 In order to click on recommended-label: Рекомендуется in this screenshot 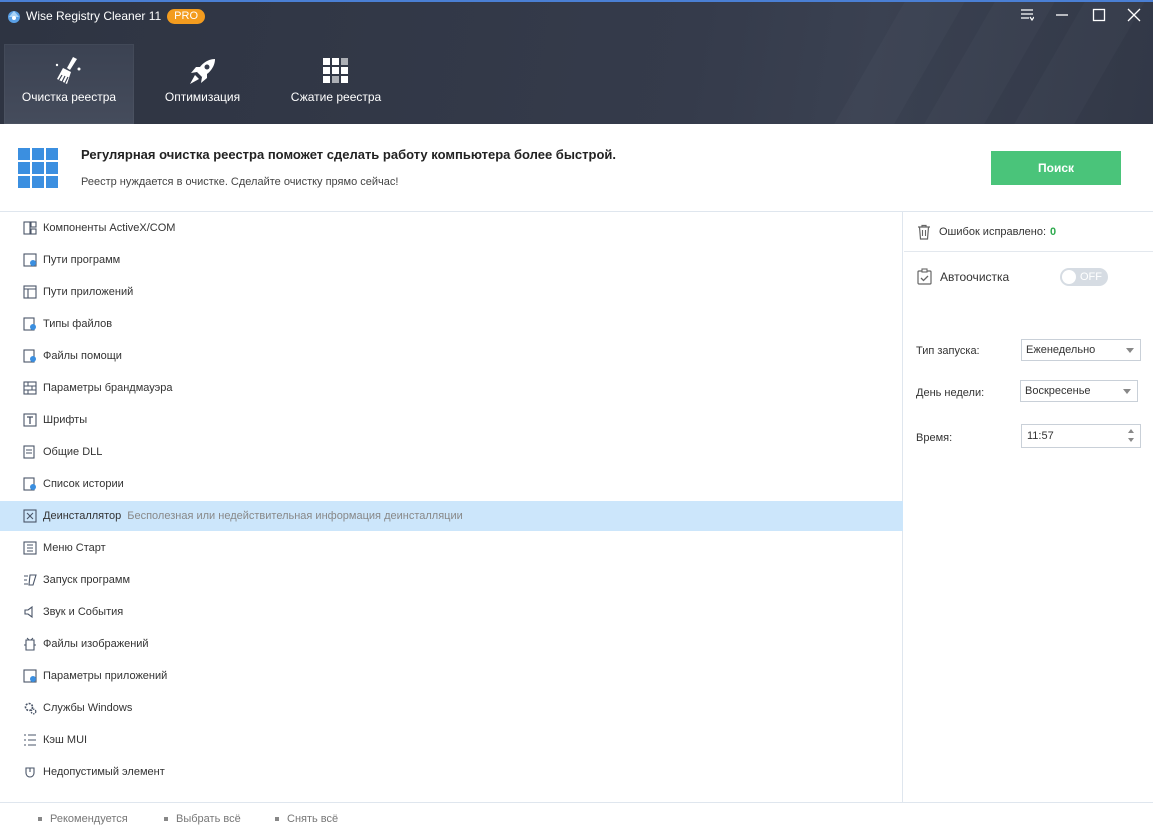, I will do `click(89, 819)`.